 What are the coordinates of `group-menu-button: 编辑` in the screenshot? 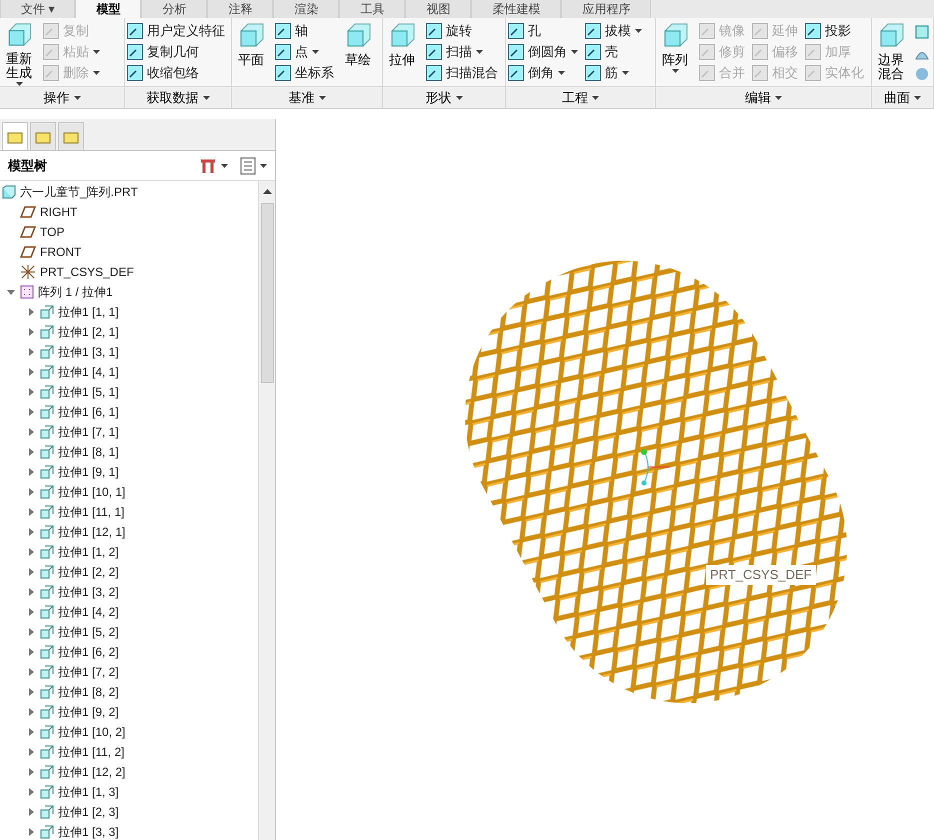 It's located at (763, 97).